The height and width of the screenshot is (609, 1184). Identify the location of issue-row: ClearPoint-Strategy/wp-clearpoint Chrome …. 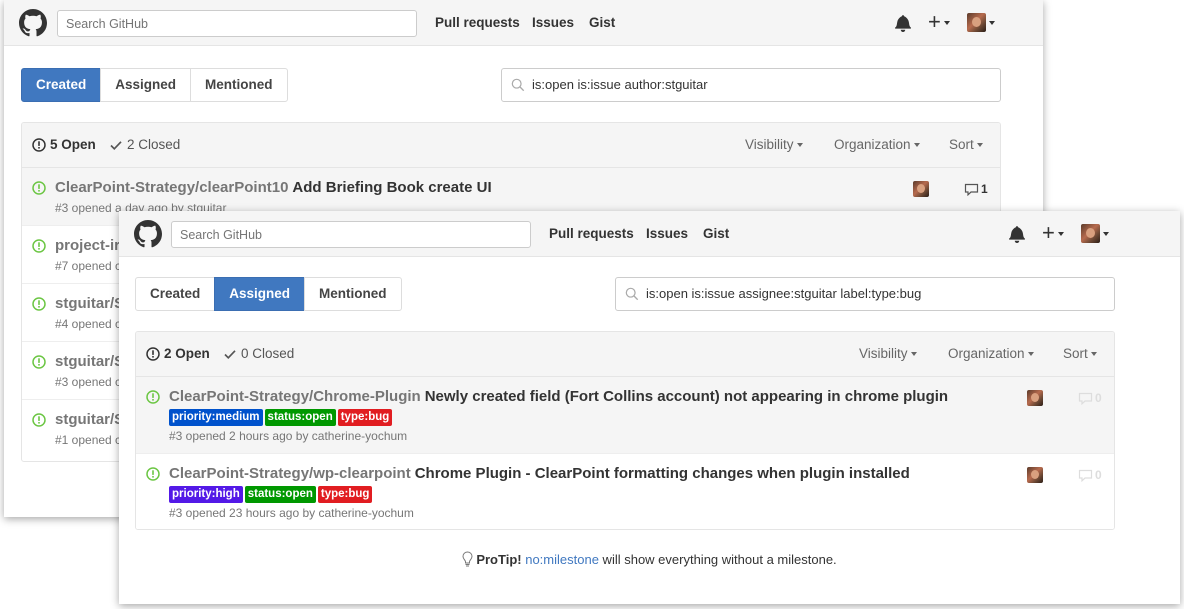
(625, 491).